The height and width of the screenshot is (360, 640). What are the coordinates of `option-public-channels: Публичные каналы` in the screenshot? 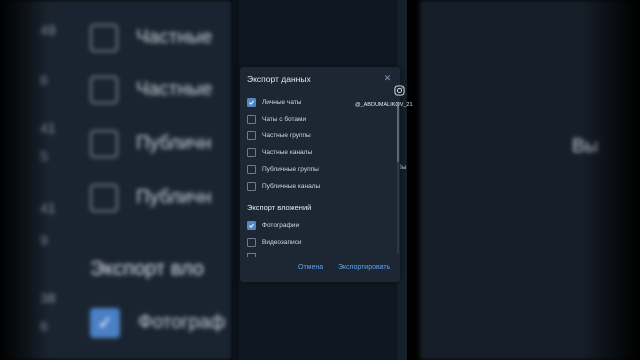 It's located at (283, 186).